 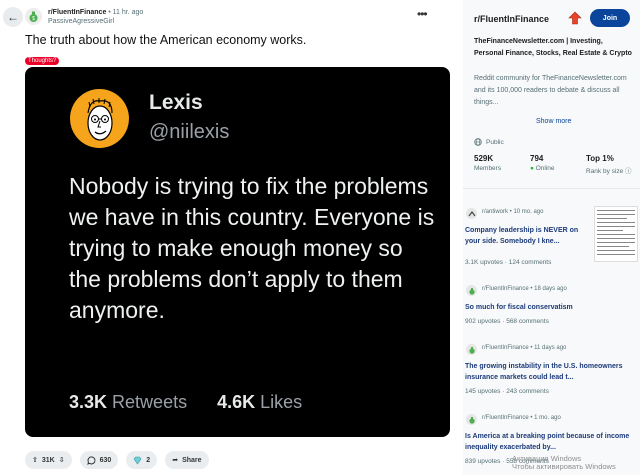 I want to click on tweet-handle: @niilexis, so click(x=189, y=132).